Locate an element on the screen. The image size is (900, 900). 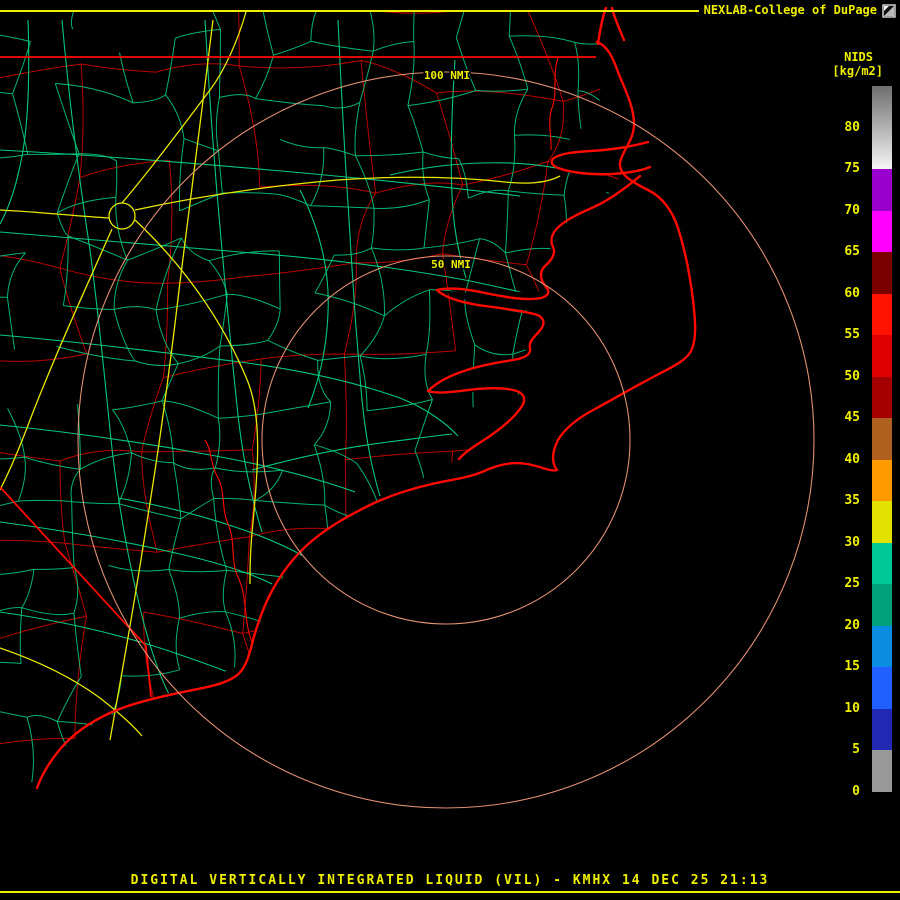
colorbar-units: [kg/m2] is located at coordinates (857, 71).